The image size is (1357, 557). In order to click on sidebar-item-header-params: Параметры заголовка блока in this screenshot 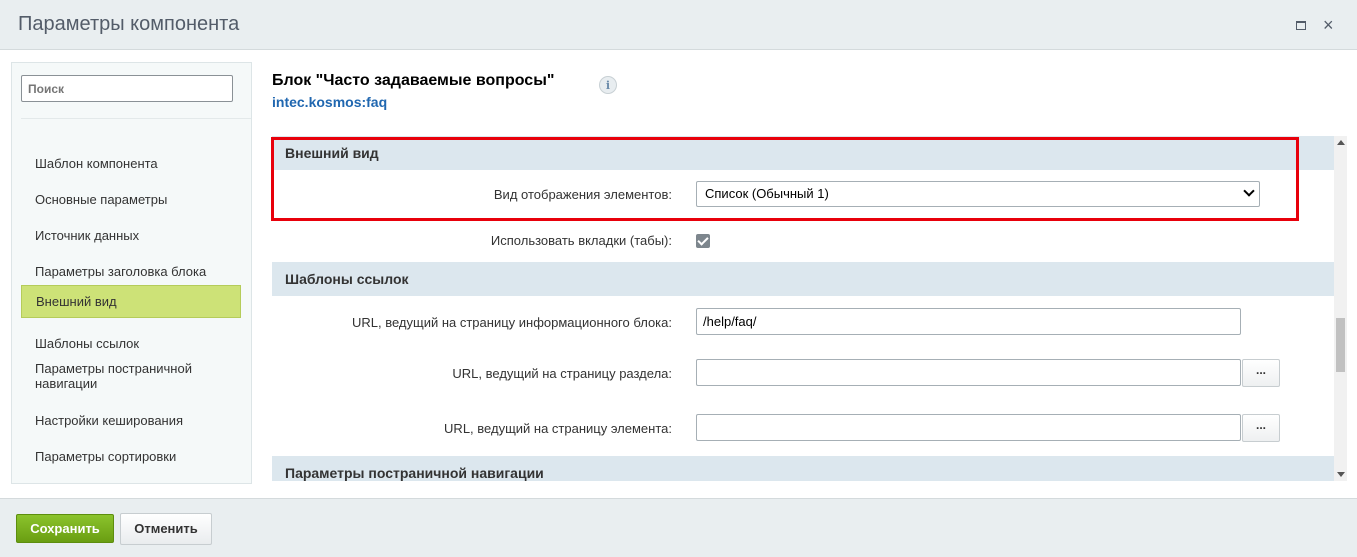, I will do `click(131, 271)`.